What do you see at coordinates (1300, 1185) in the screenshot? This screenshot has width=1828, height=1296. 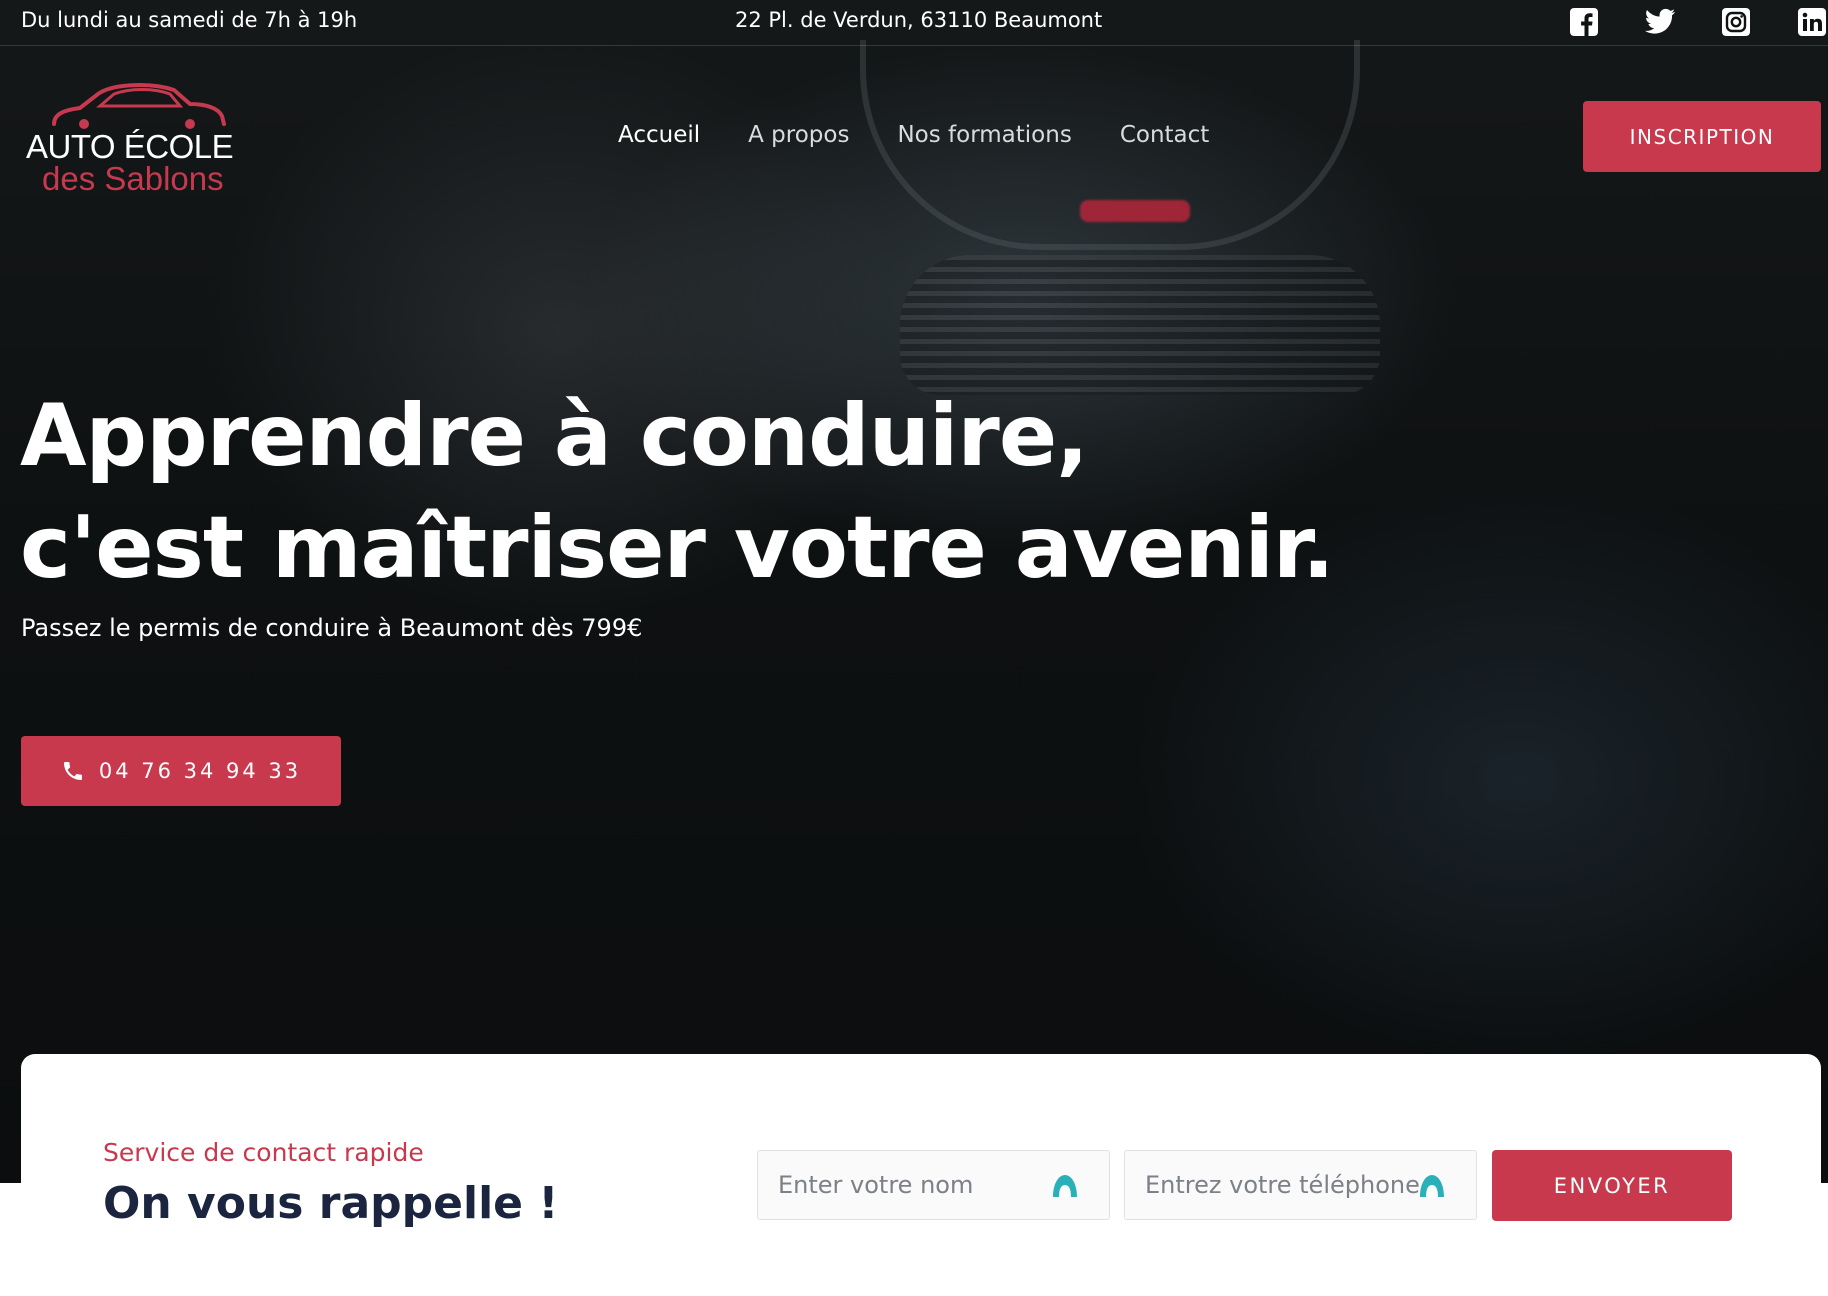 I see `phone-field` at bounding box center [1300, 1185].